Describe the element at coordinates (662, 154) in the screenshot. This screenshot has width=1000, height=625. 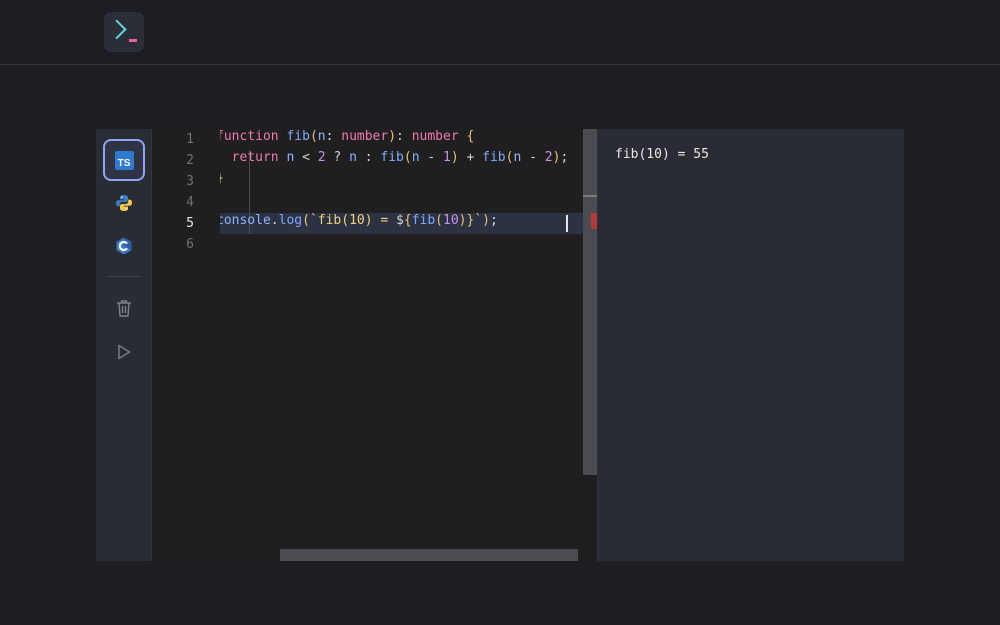
I see `output-text: fib(10) = 55` at that location.